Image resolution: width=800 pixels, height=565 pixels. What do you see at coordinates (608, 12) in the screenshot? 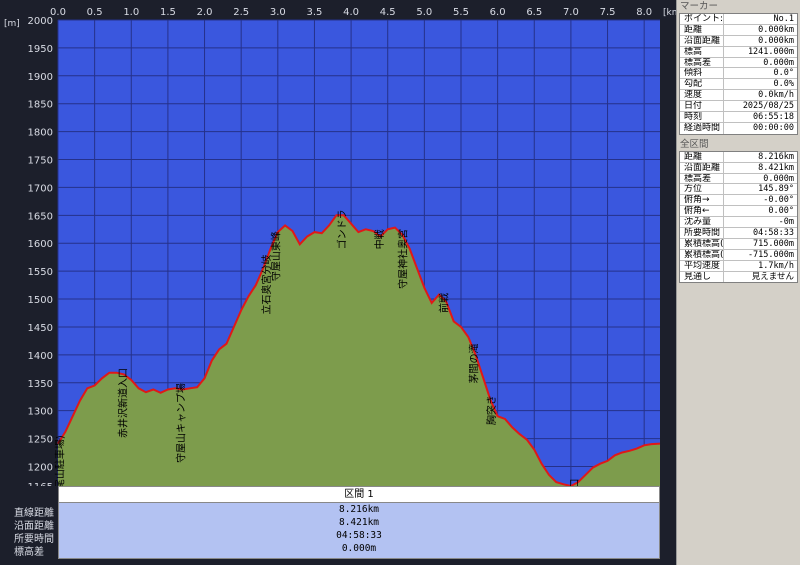
I see `x-tick-label: 7.5` at bounding box center [608, 12].